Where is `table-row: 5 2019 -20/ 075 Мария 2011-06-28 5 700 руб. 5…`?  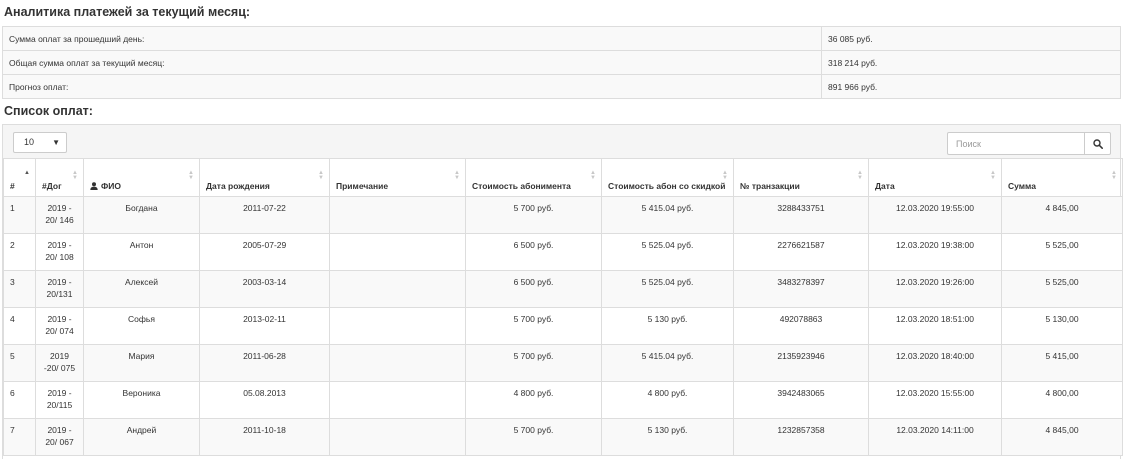
table-row: 5 2019 -20/ 075 Мария 2011-06-28 5 700 руб. 5… is located at coordinates (563, 363).